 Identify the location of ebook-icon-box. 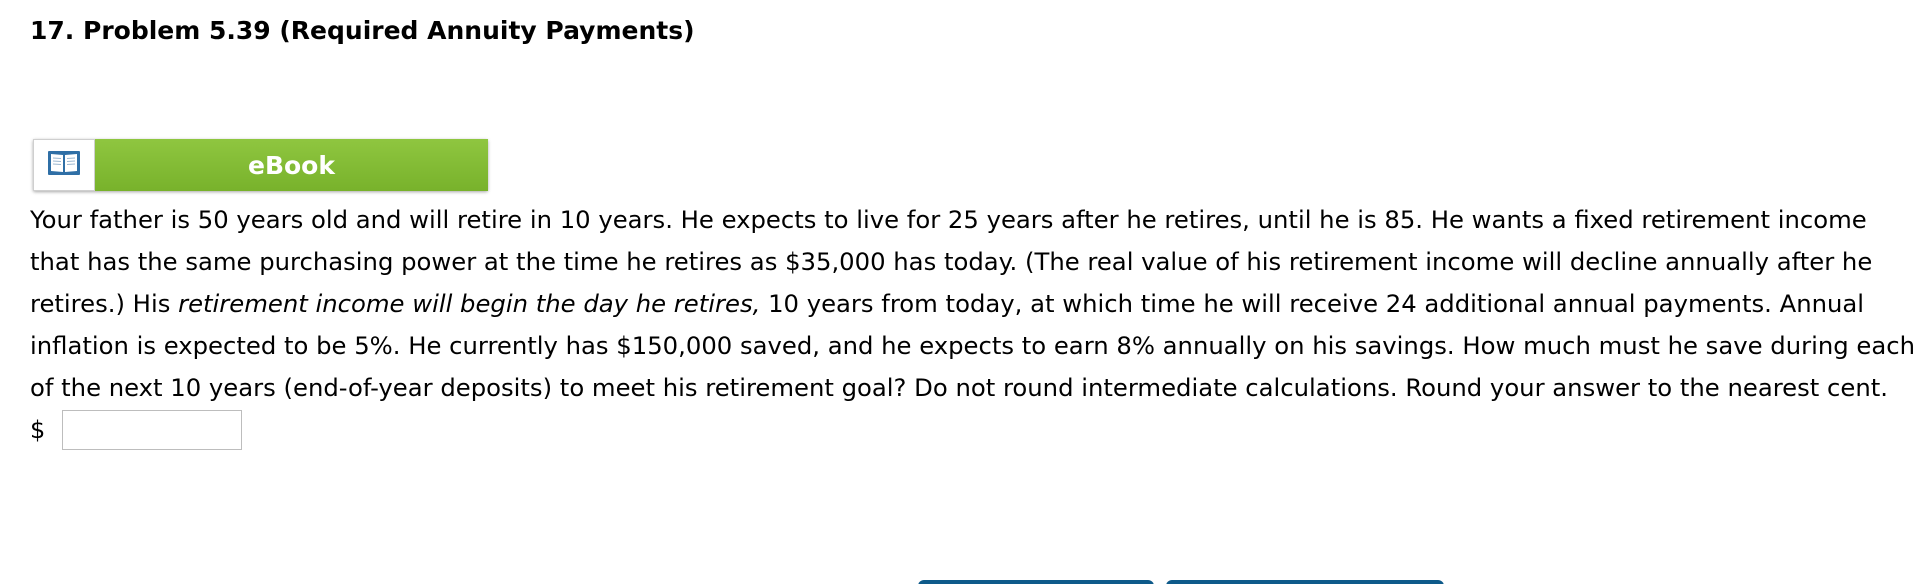
(64, 165).